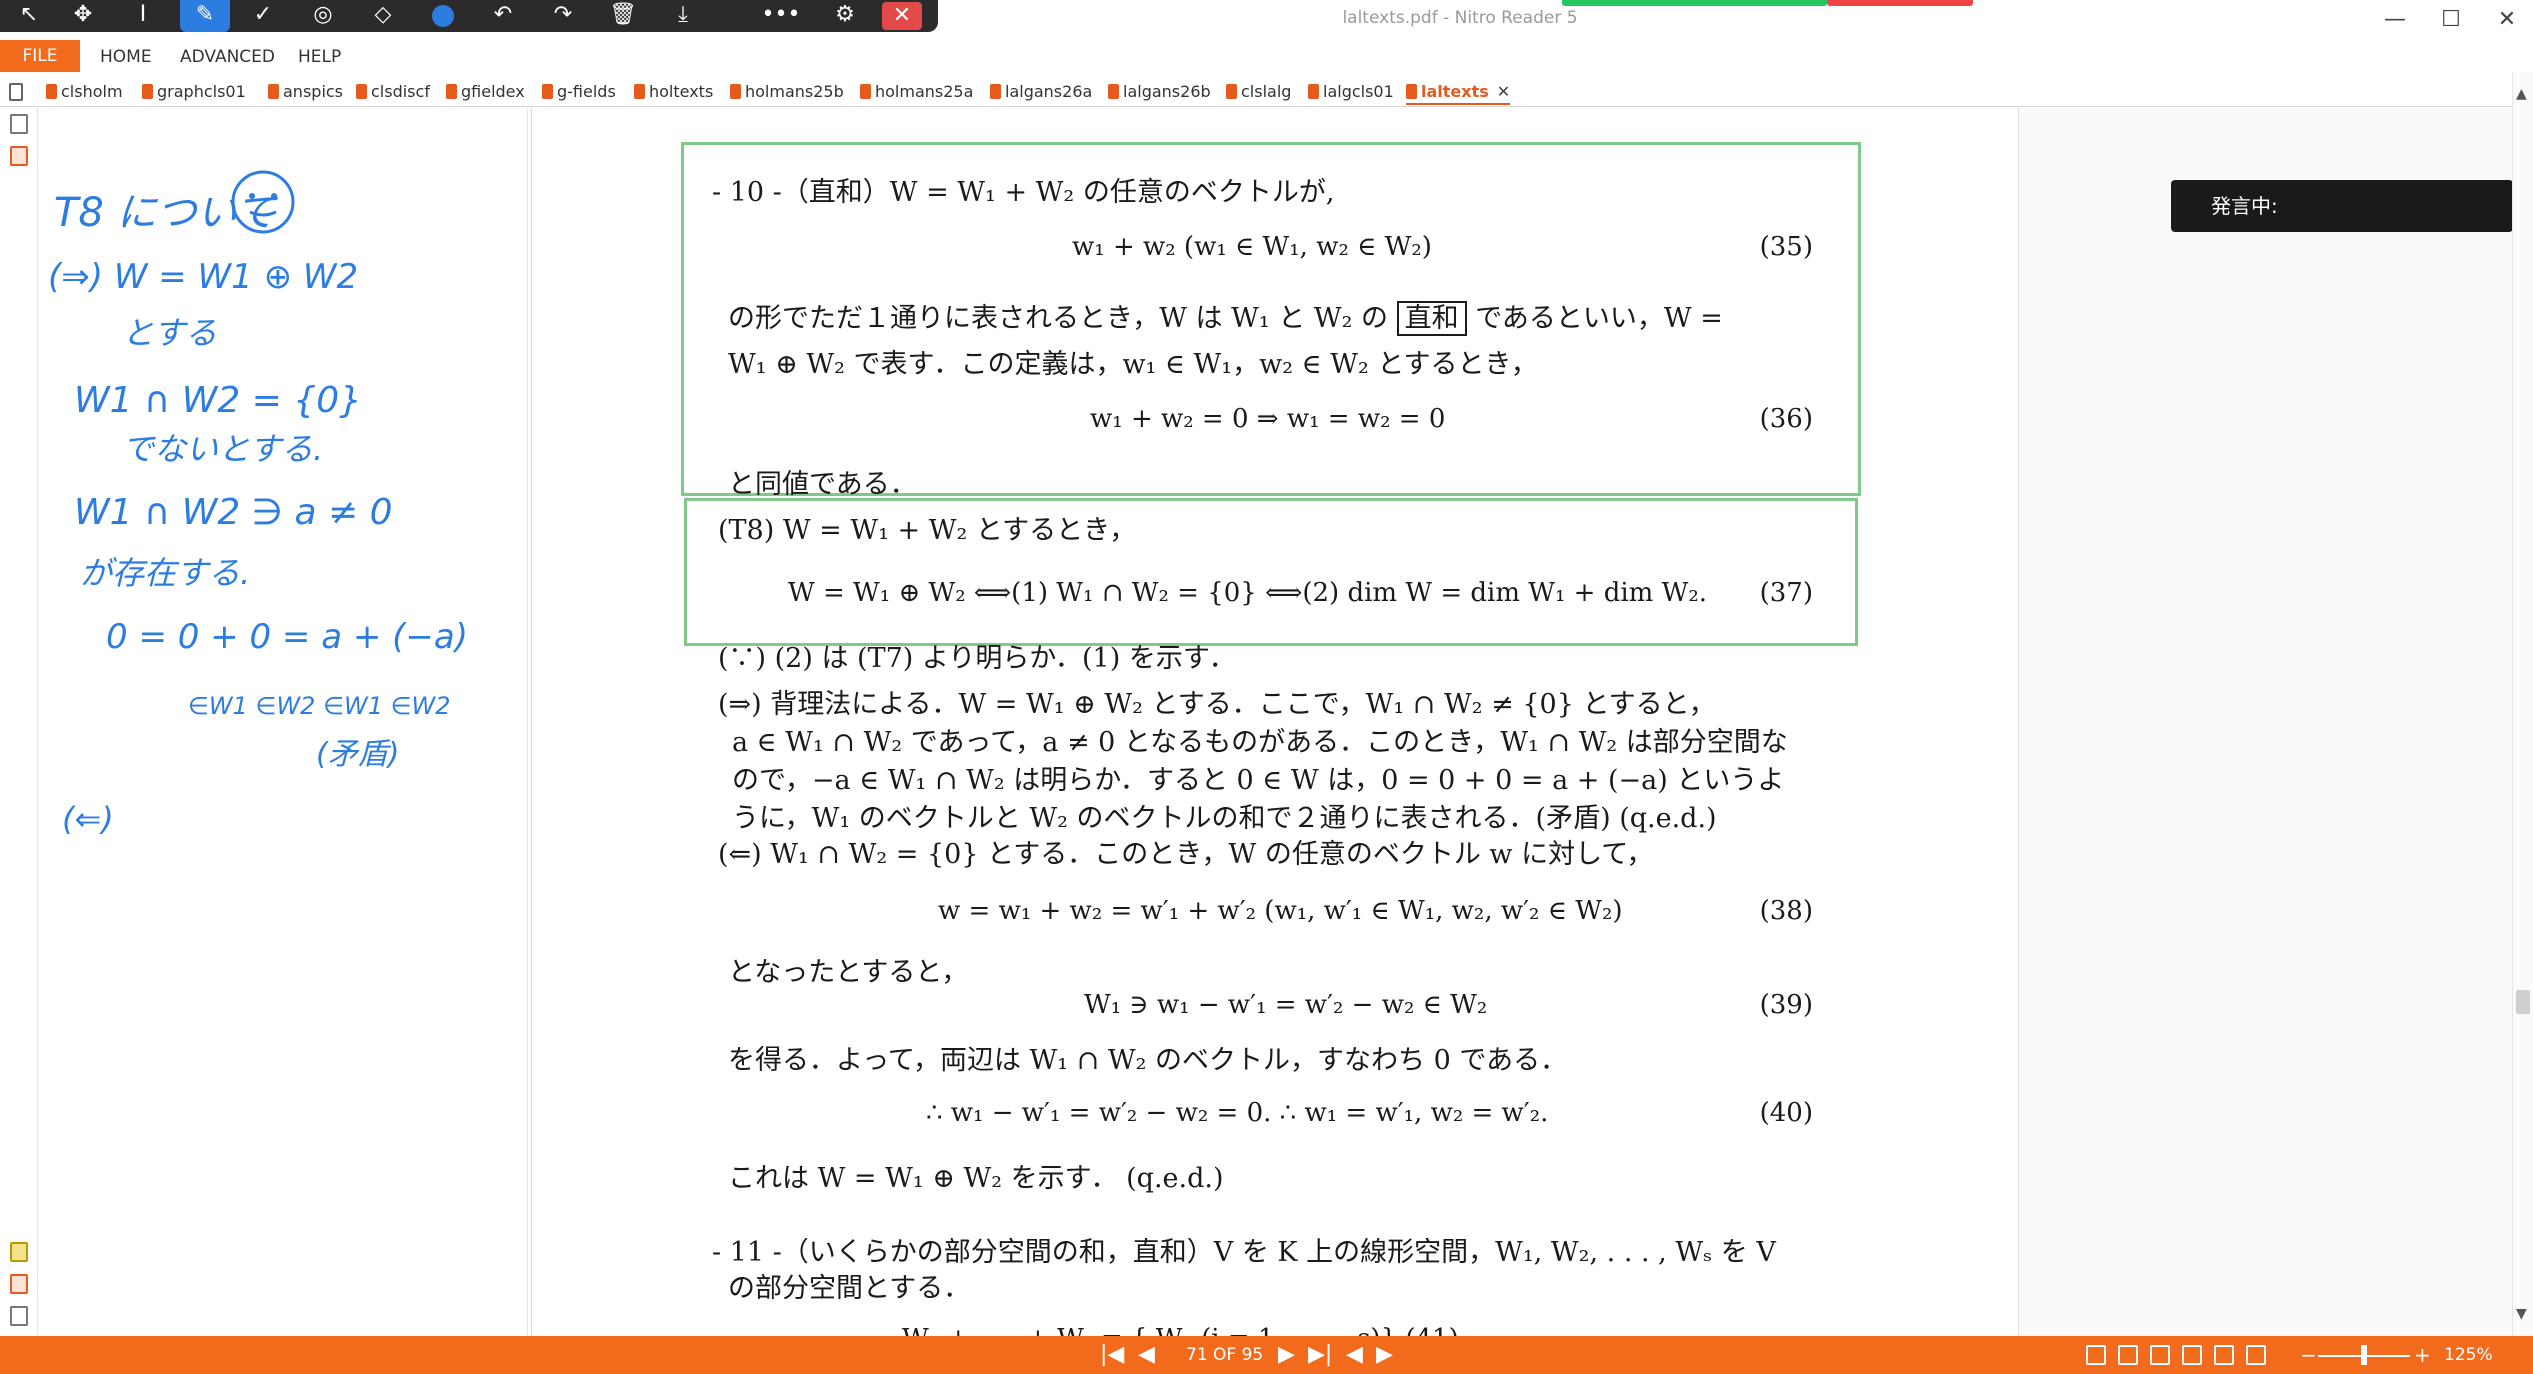 The height and width of the screenshot is (1374, 2533). What do you see at coordinates (563, 16) in the screenshot?
I see `redo-icon: ↷` at bounding box center [563, 16].